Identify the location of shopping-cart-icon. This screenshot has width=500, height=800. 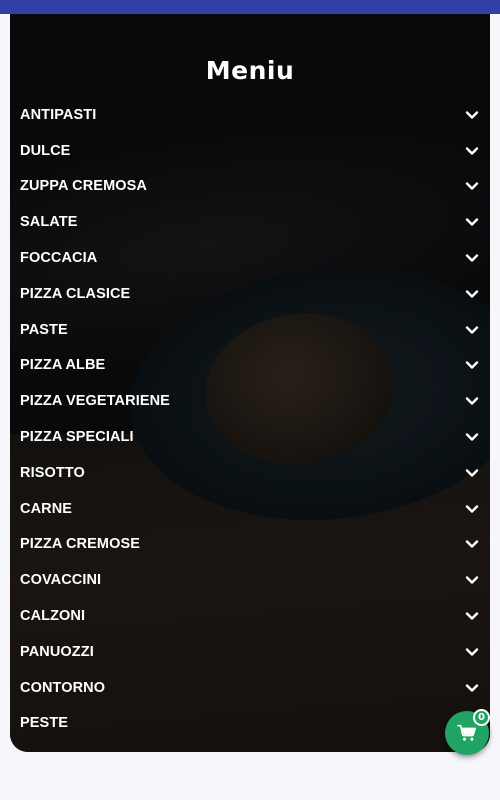
(466, 732).